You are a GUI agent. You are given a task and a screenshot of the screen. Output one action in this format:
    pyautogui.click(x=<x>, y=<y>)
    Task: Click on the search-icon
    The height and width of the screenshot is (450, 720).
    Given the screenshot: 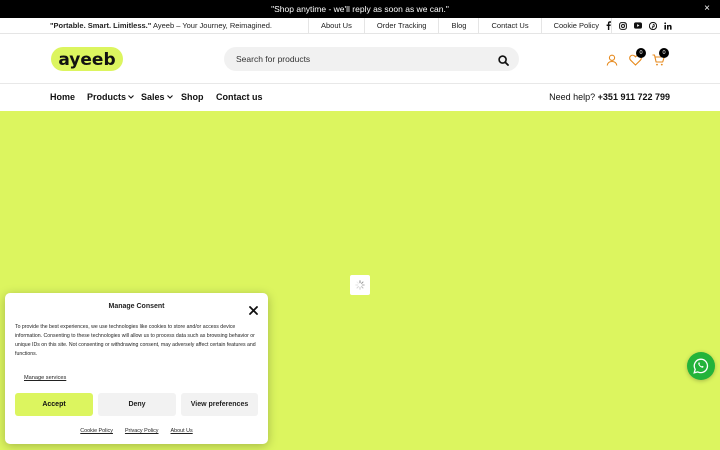 What is the action you would take?
    pyautogui.click(x=503, y=59)
    